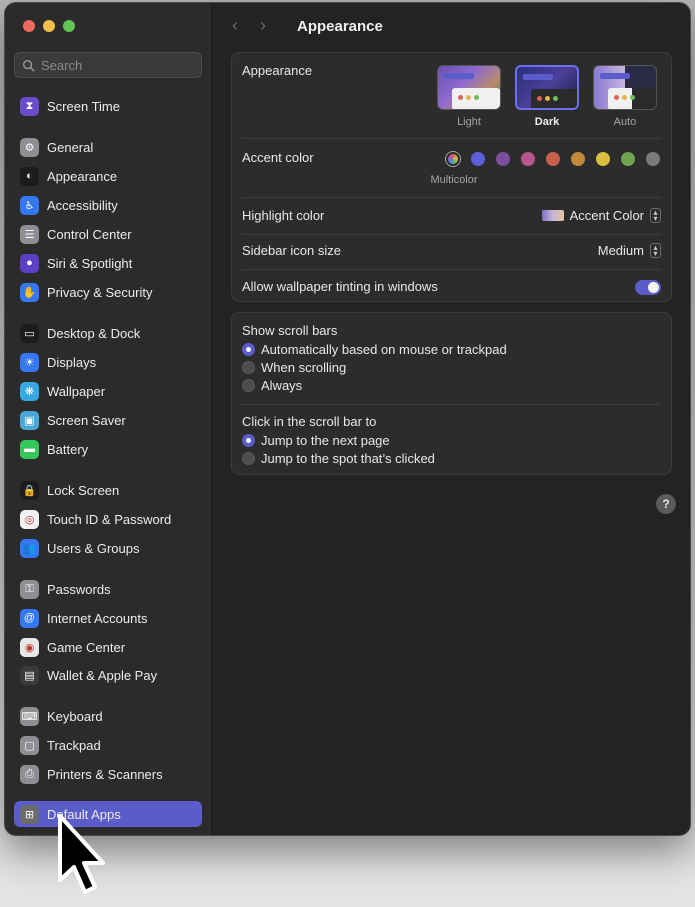 The width and height of the screenshot is (695, 907). What do you see at coordinates (108, 391) in the screenshot?
I see `sidebar-item-wallpaper: ❋ Wallpaper` at bounding box center [108, 391].